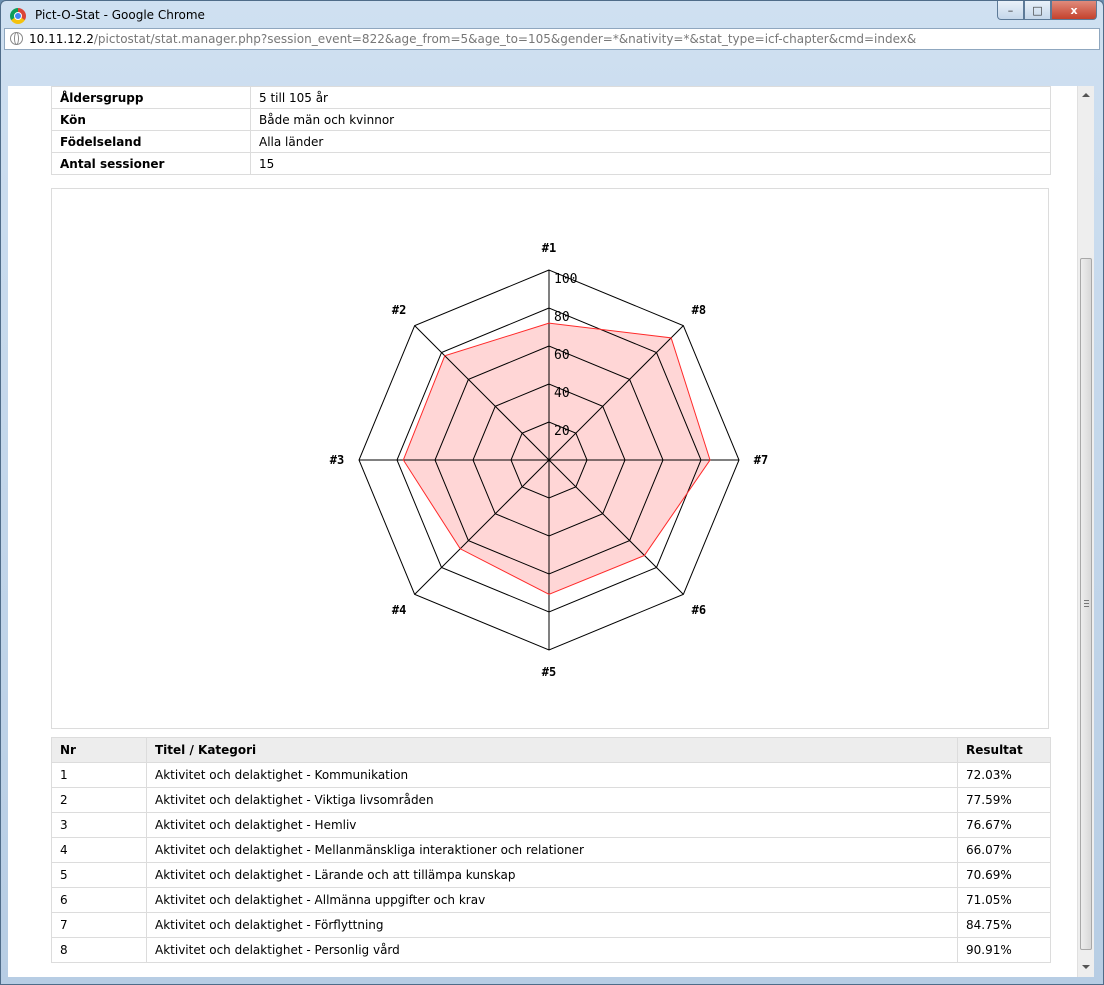  I want to click on cell-result: 77.59%, so click(1004, 800).